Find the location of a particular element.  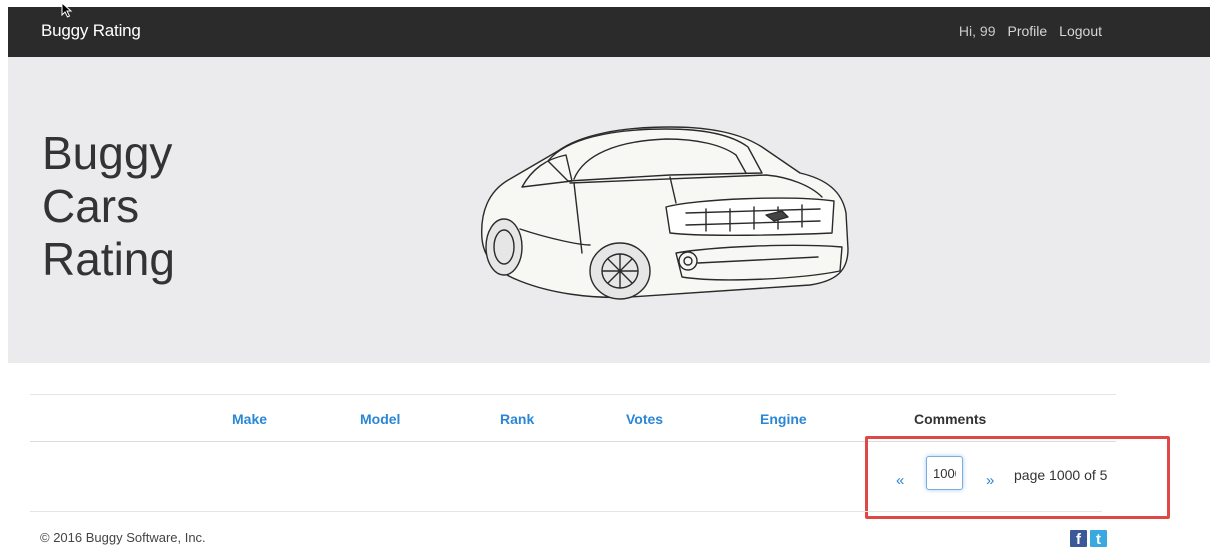

table-header: Make Model Rank Votes Engine Comments is located at coordinates (573, 418).